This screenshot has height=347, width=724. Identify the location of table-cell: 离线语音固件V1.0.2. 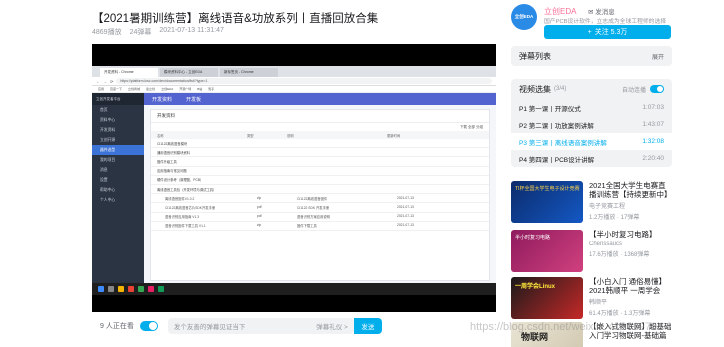
(180, 198).